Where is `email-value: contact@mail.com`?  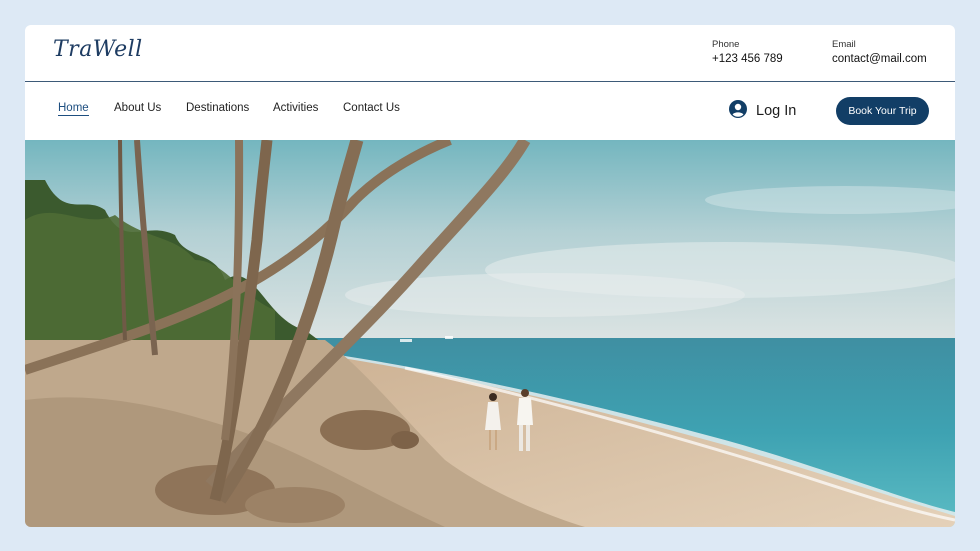
email-value: contact@mail.com is located at coordinates (879, 59).